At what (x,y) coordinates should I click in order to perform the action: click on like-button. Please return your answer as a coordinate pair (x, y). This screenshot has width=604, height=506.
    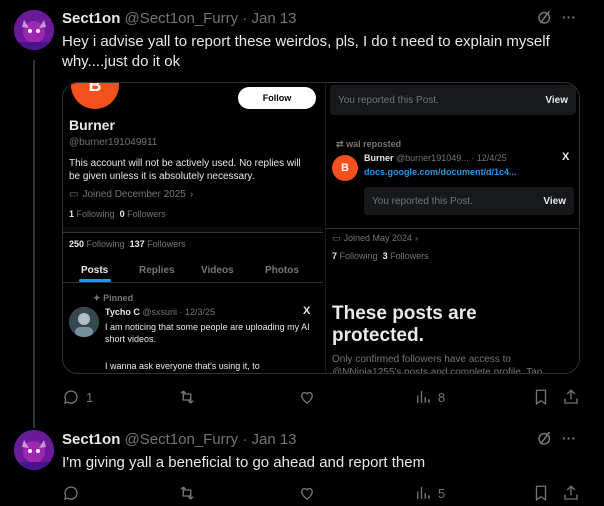
    Looking at the image, I should click on (307, 397).